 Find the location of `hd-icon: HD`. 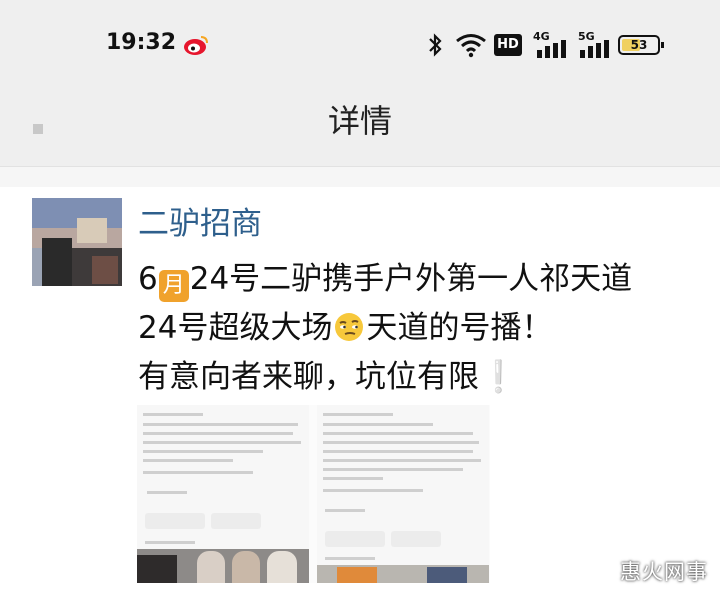

hd-icon: HD is located at coordinates (508, 45).